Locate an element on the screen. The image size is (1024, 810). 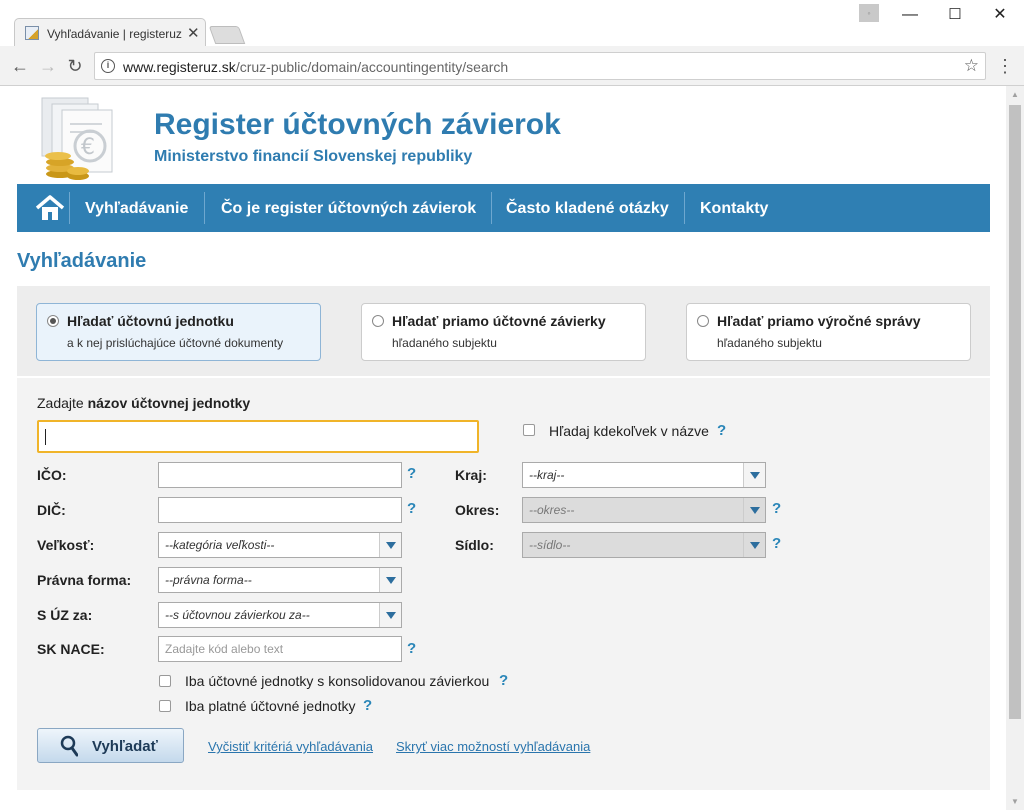
ico-input is located at coordinates (280, 475).